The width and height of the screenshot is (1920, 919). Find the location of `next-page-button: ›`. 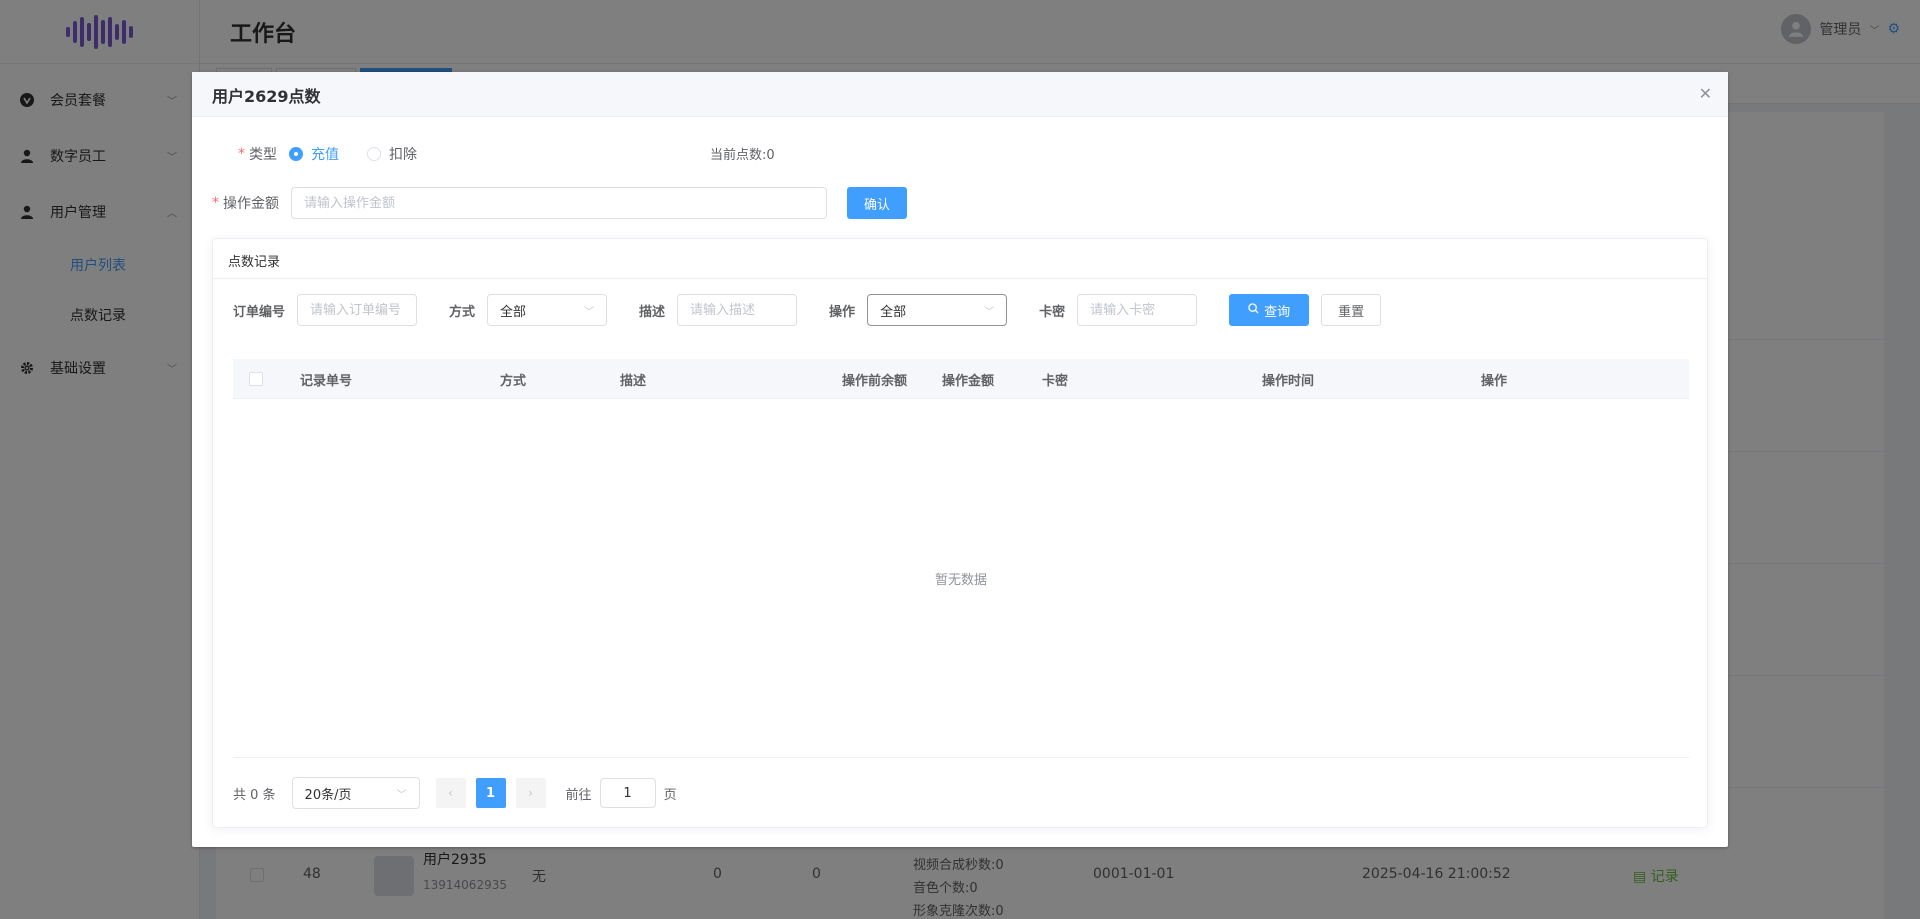

next-page-button: › is located at coordinates (530, 793).